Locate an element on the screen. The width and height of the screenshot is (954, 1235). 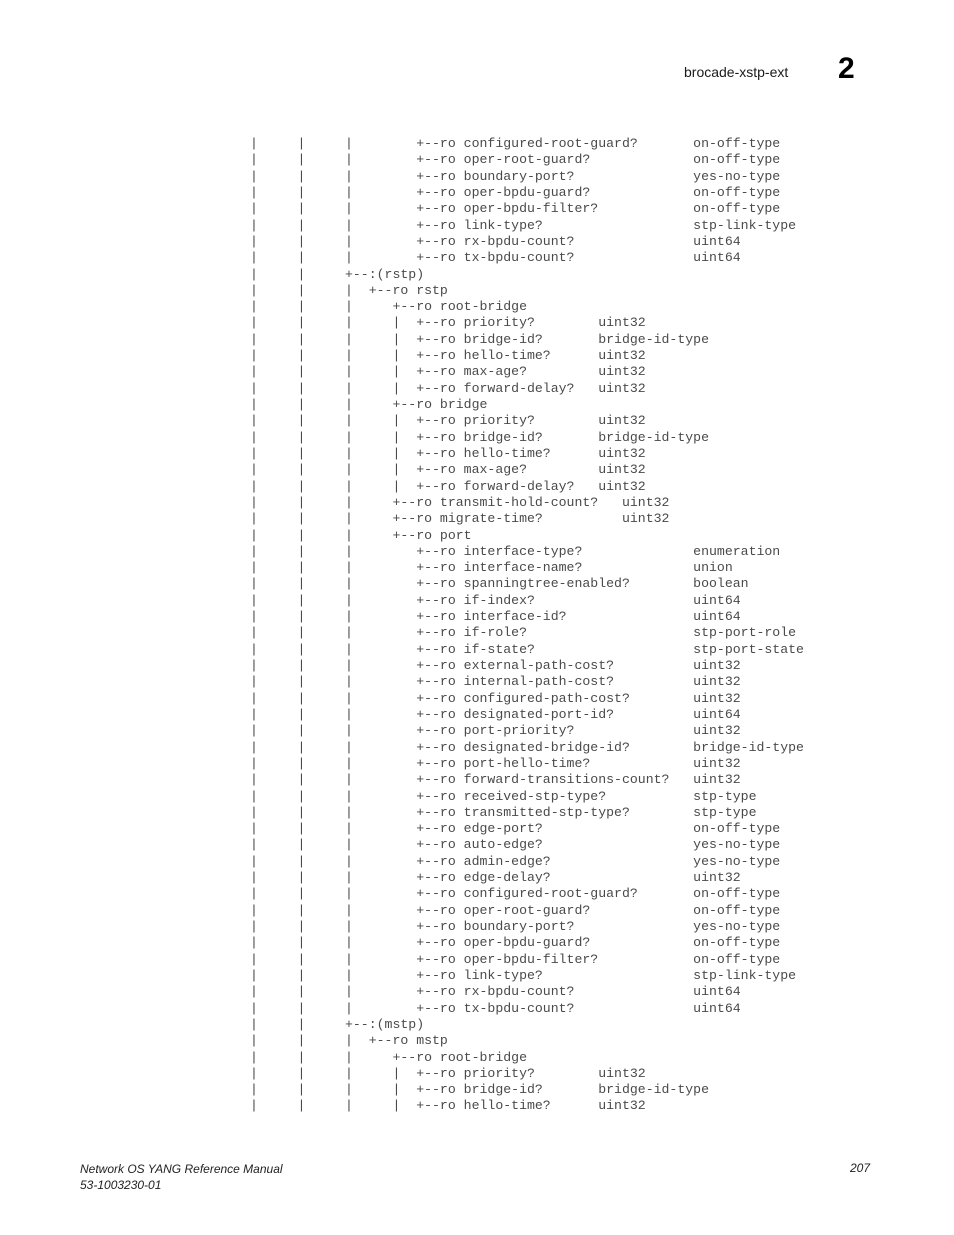
manual-title: Network OS YANG Reference Manual is located at coordinates (181, 1169).